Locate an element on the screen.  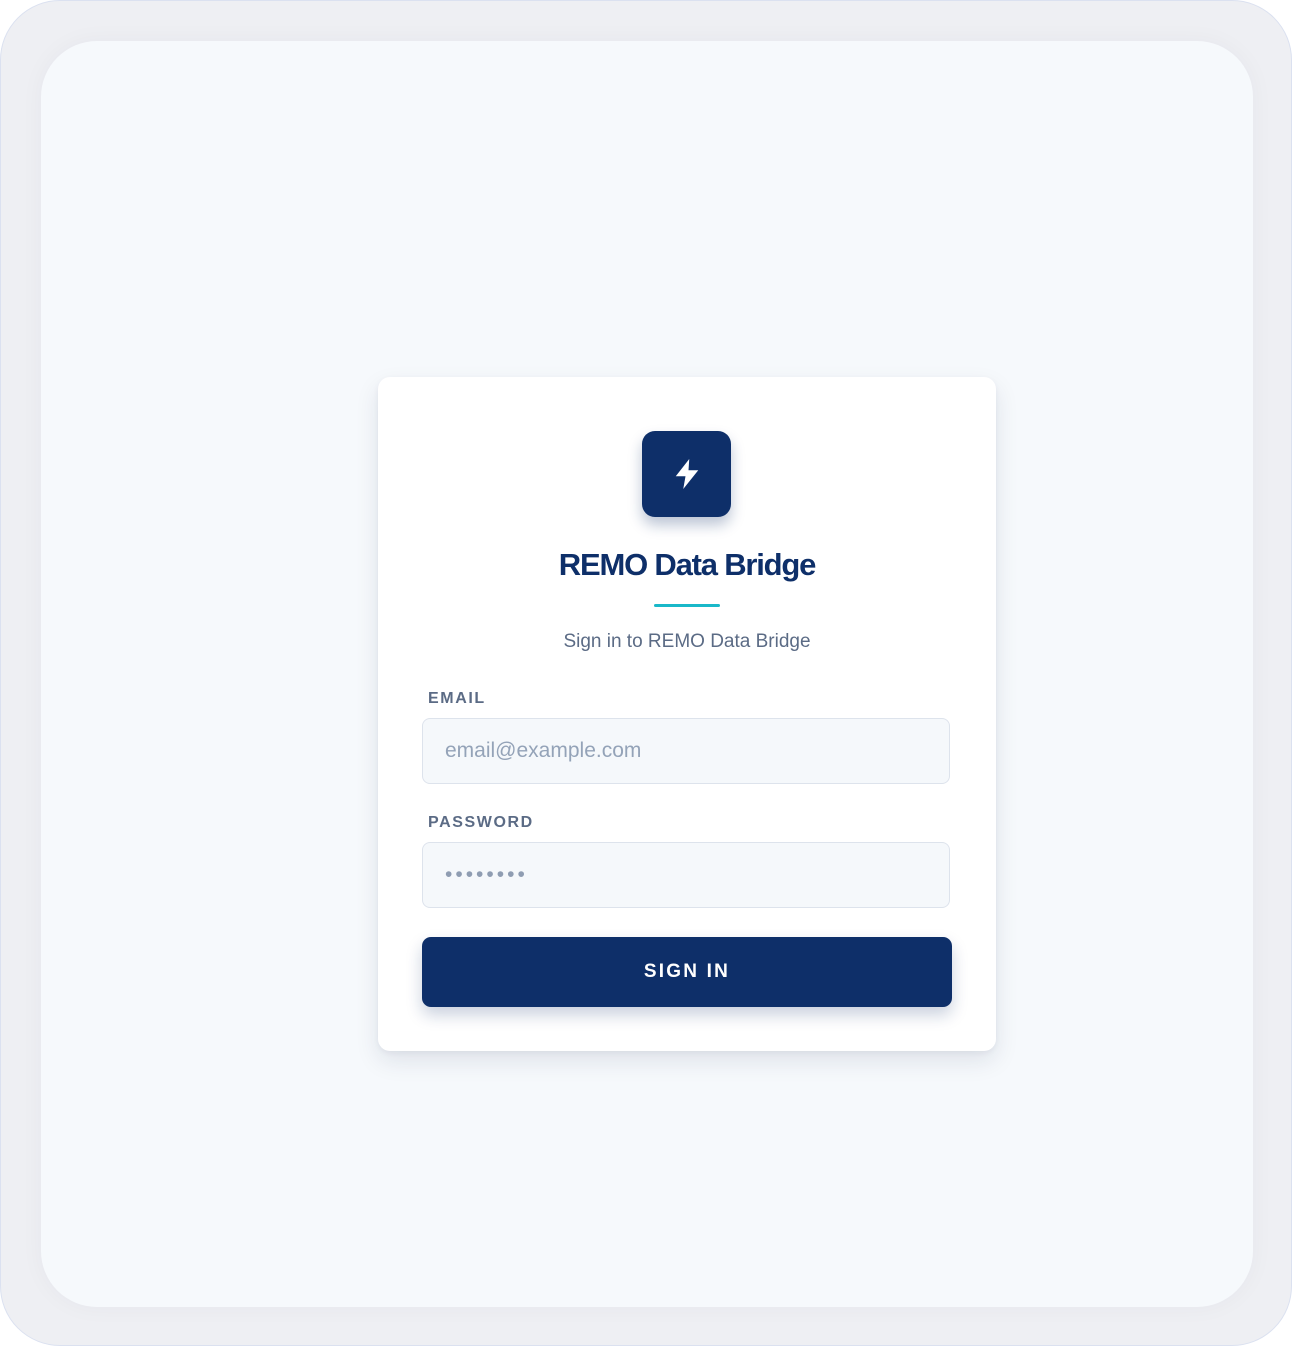
title-accent-divider is located at coordinates (687, 605).